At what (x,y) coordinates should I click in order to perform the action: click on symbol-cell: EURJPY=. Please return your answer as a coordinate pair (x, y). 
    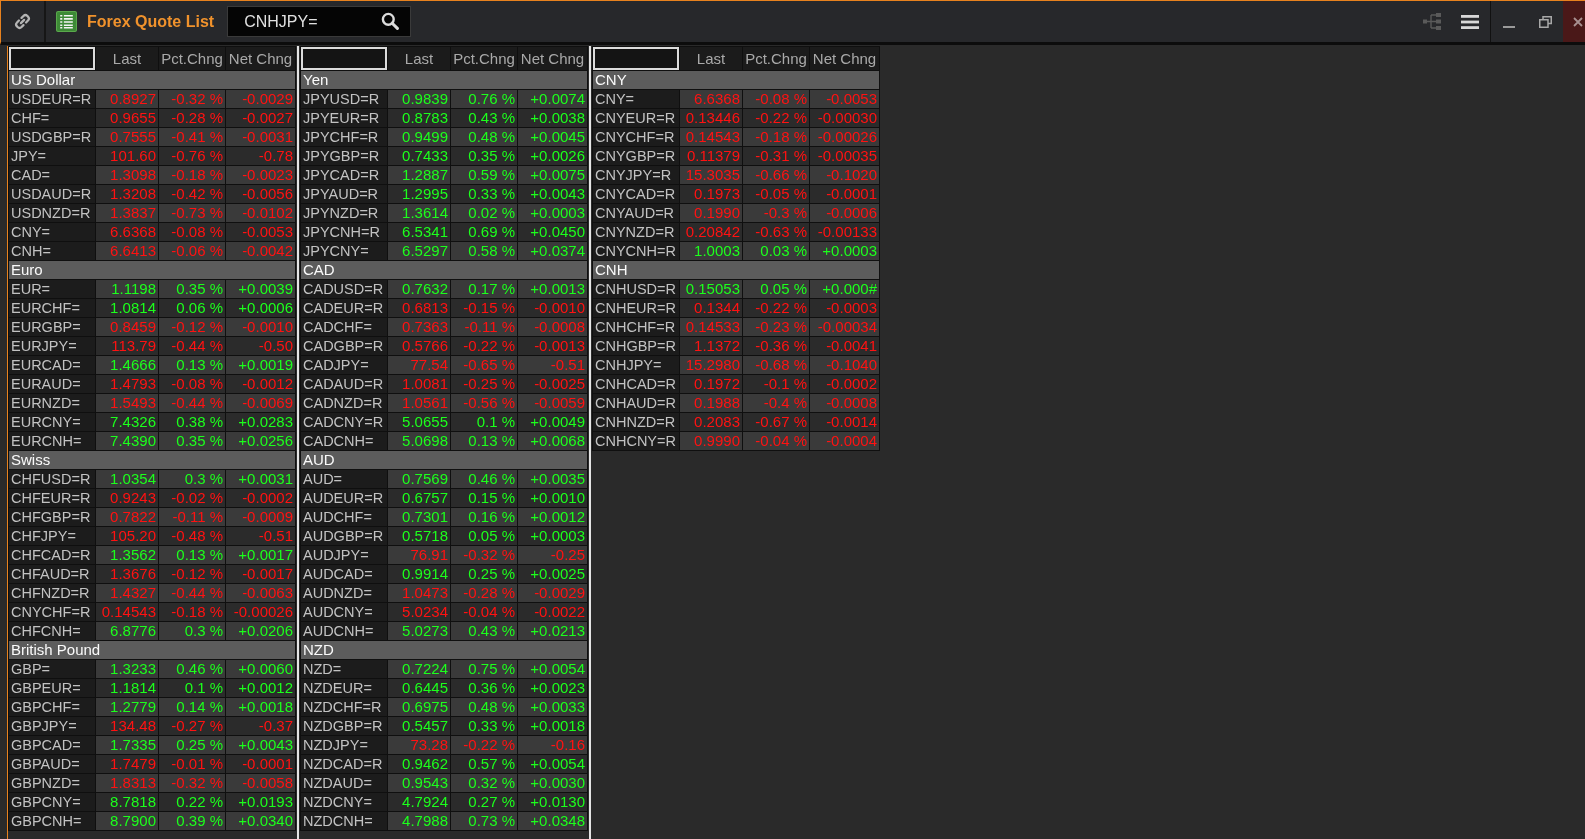
    Looking at the image, I should click on (52, 346).